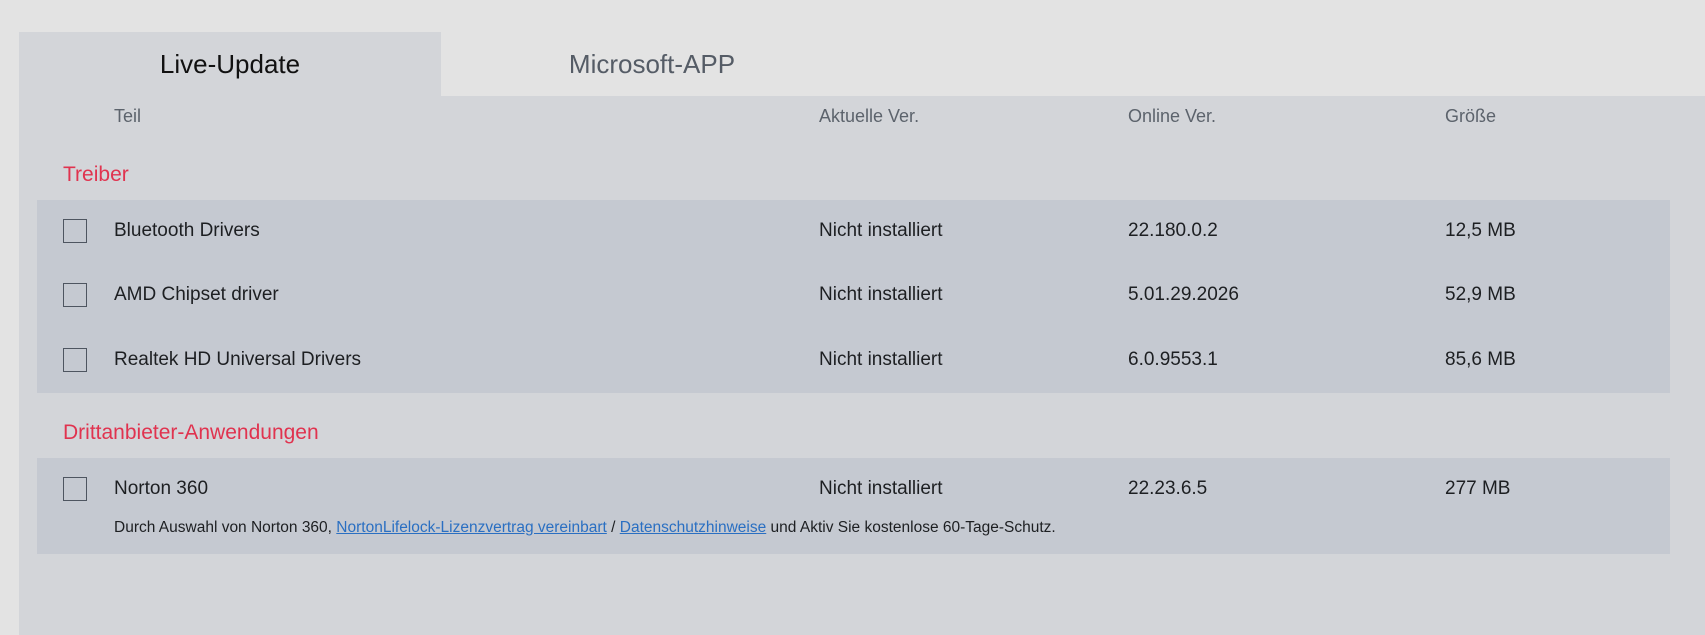 The width and height of the screenshot is (1705, 635). What do you see at coordinates (128, 116) in the screenshot?
I see `column-header-part: Teil` at bounding box center [128, 116].